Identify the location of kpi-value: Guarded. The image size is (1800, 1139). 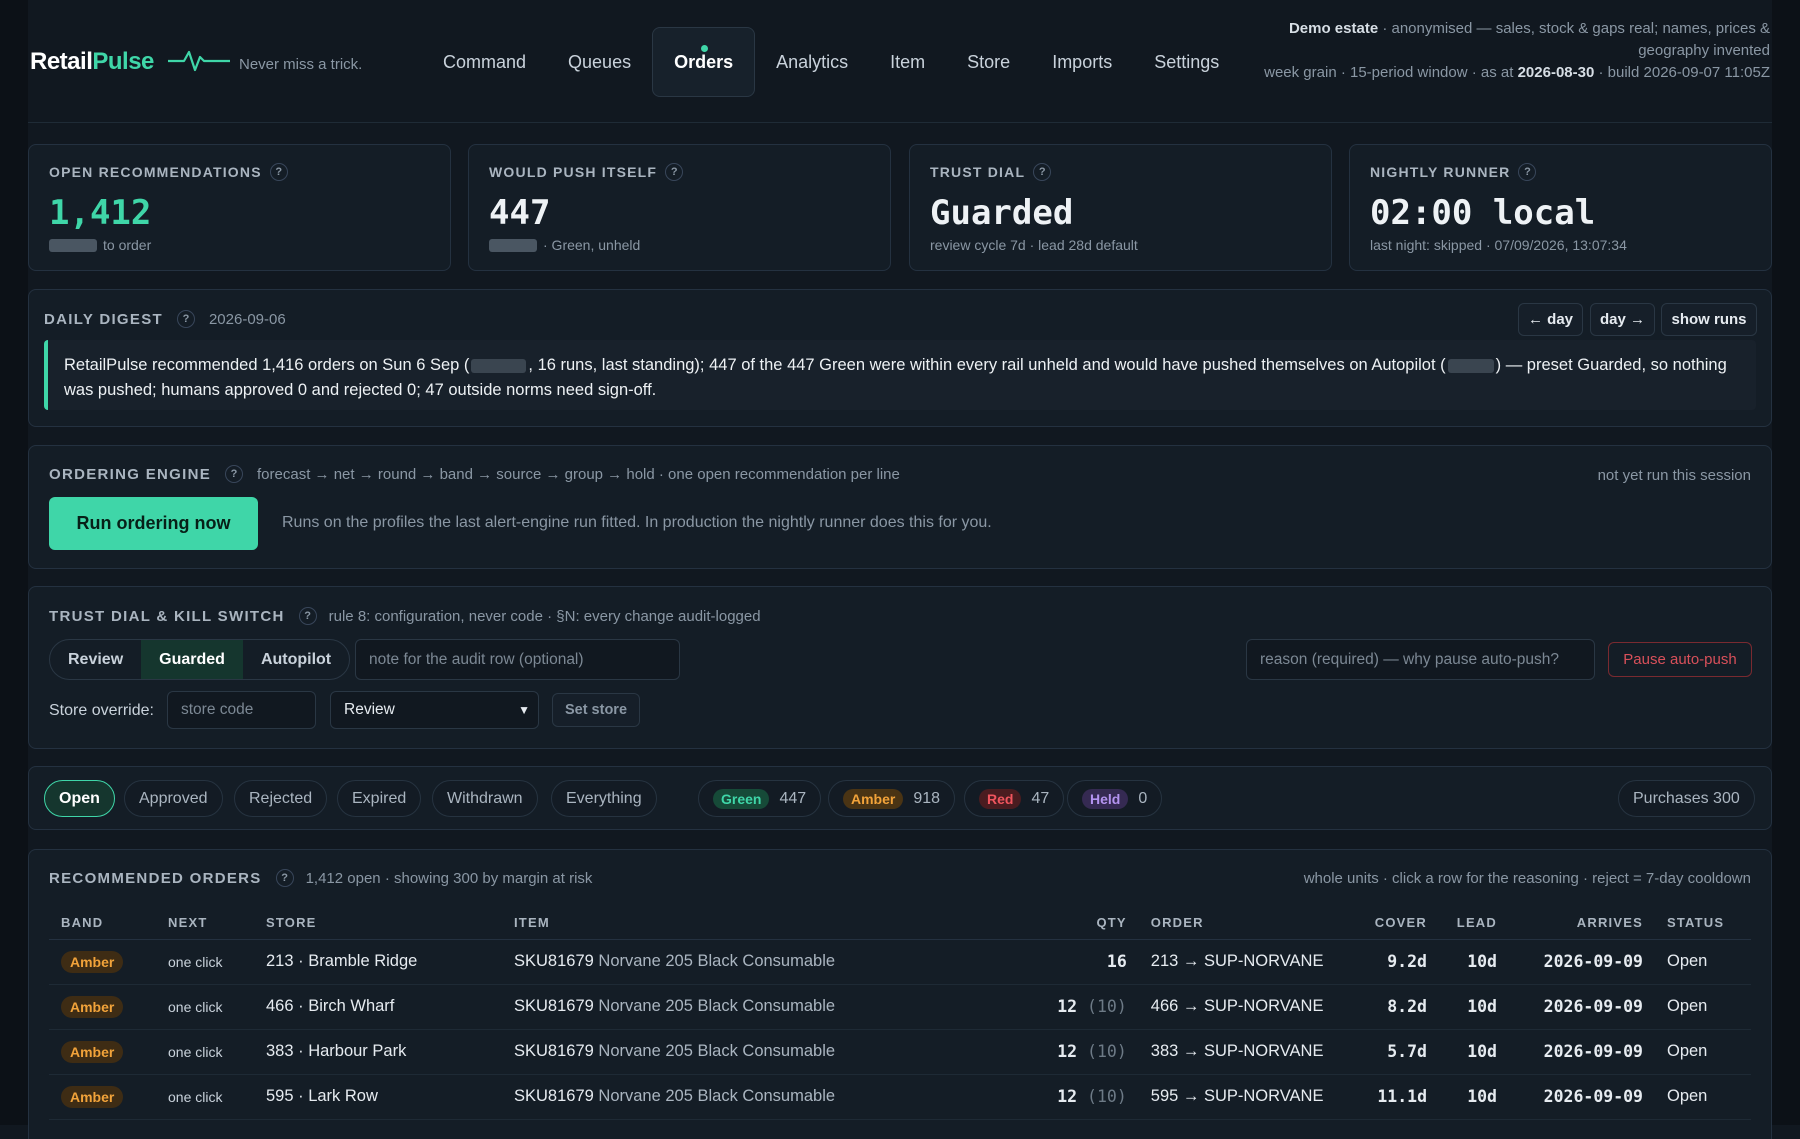
(1002, 213).